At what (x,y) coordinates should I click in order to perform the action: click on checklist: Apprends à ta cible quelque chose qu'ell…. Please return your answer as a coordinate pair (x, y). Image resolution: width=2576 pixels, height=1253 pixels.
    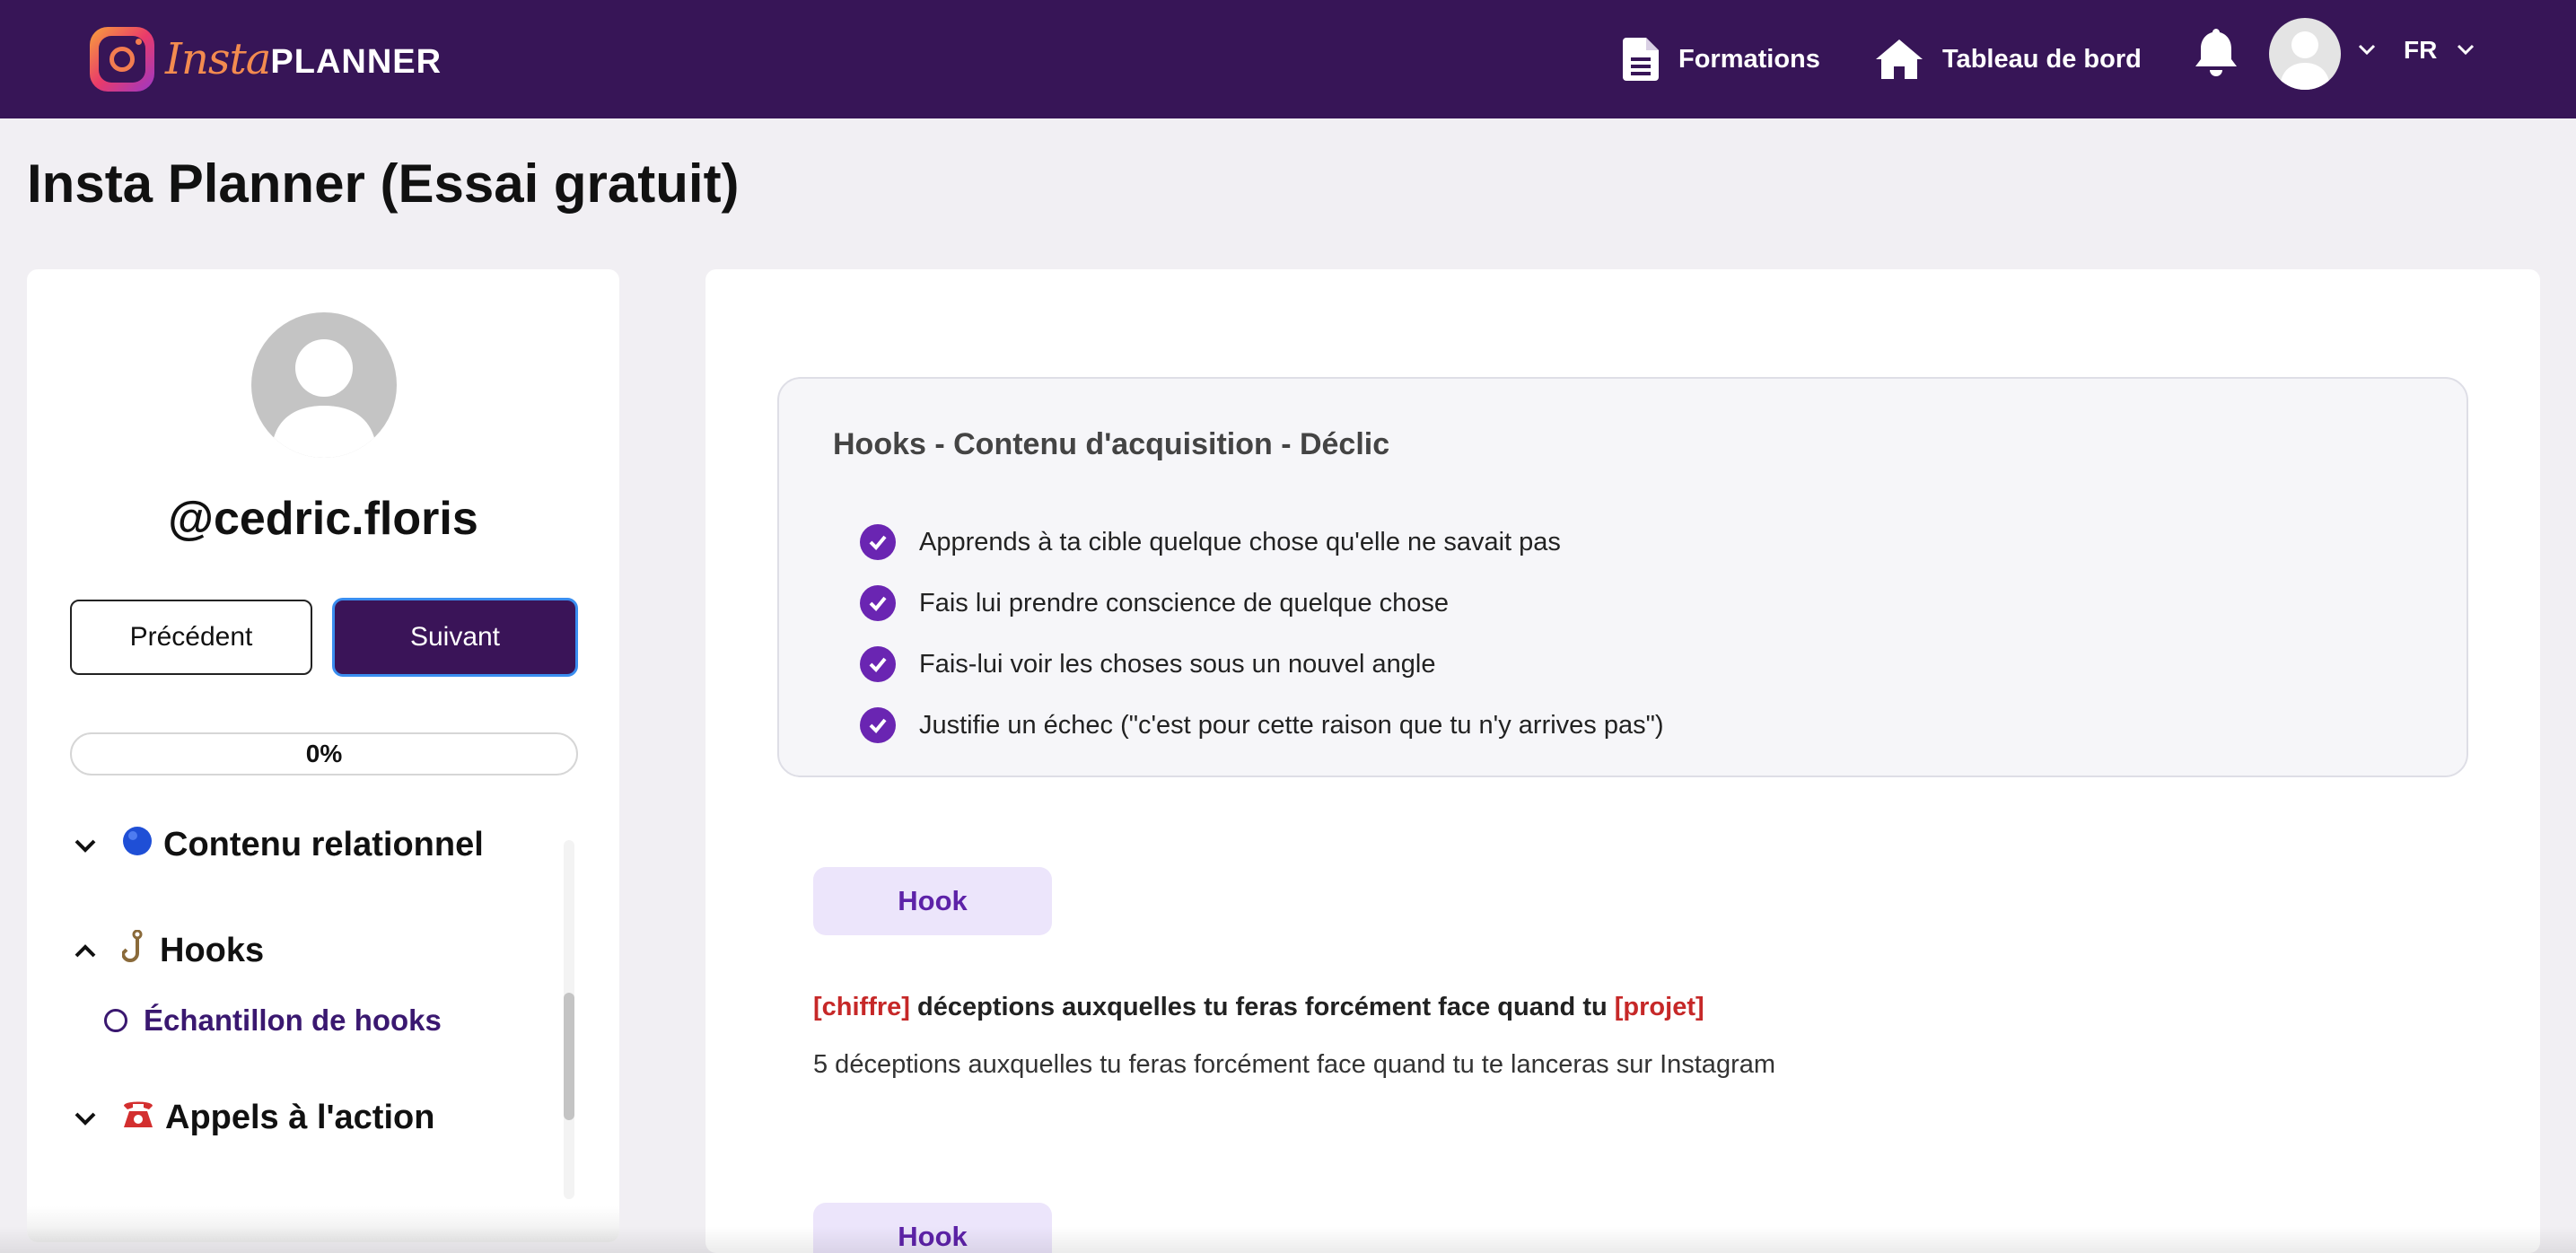
    Looking at the image, I should click on (1262, 634).